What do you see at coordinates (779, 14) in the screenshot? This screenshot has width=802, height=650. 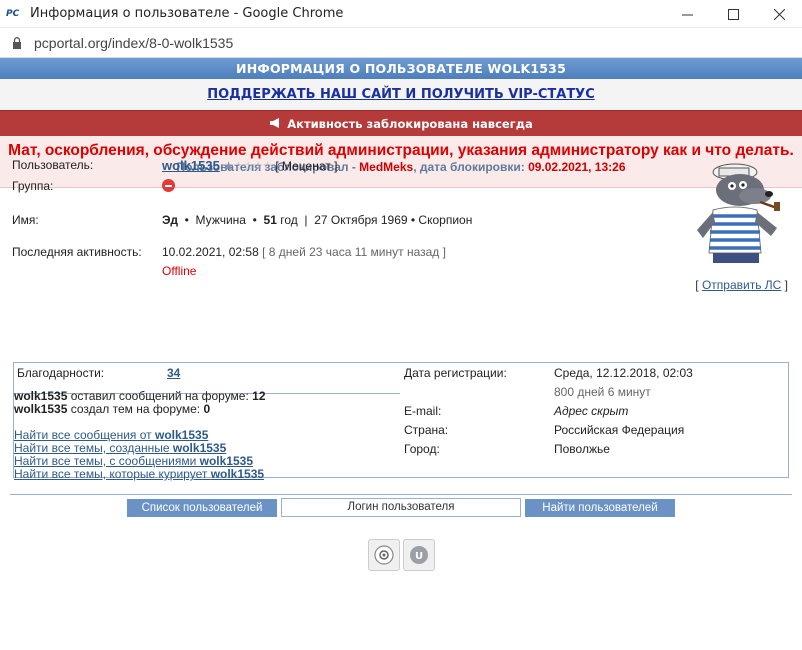 I see `close-icon` at bounding box center [779, 14].